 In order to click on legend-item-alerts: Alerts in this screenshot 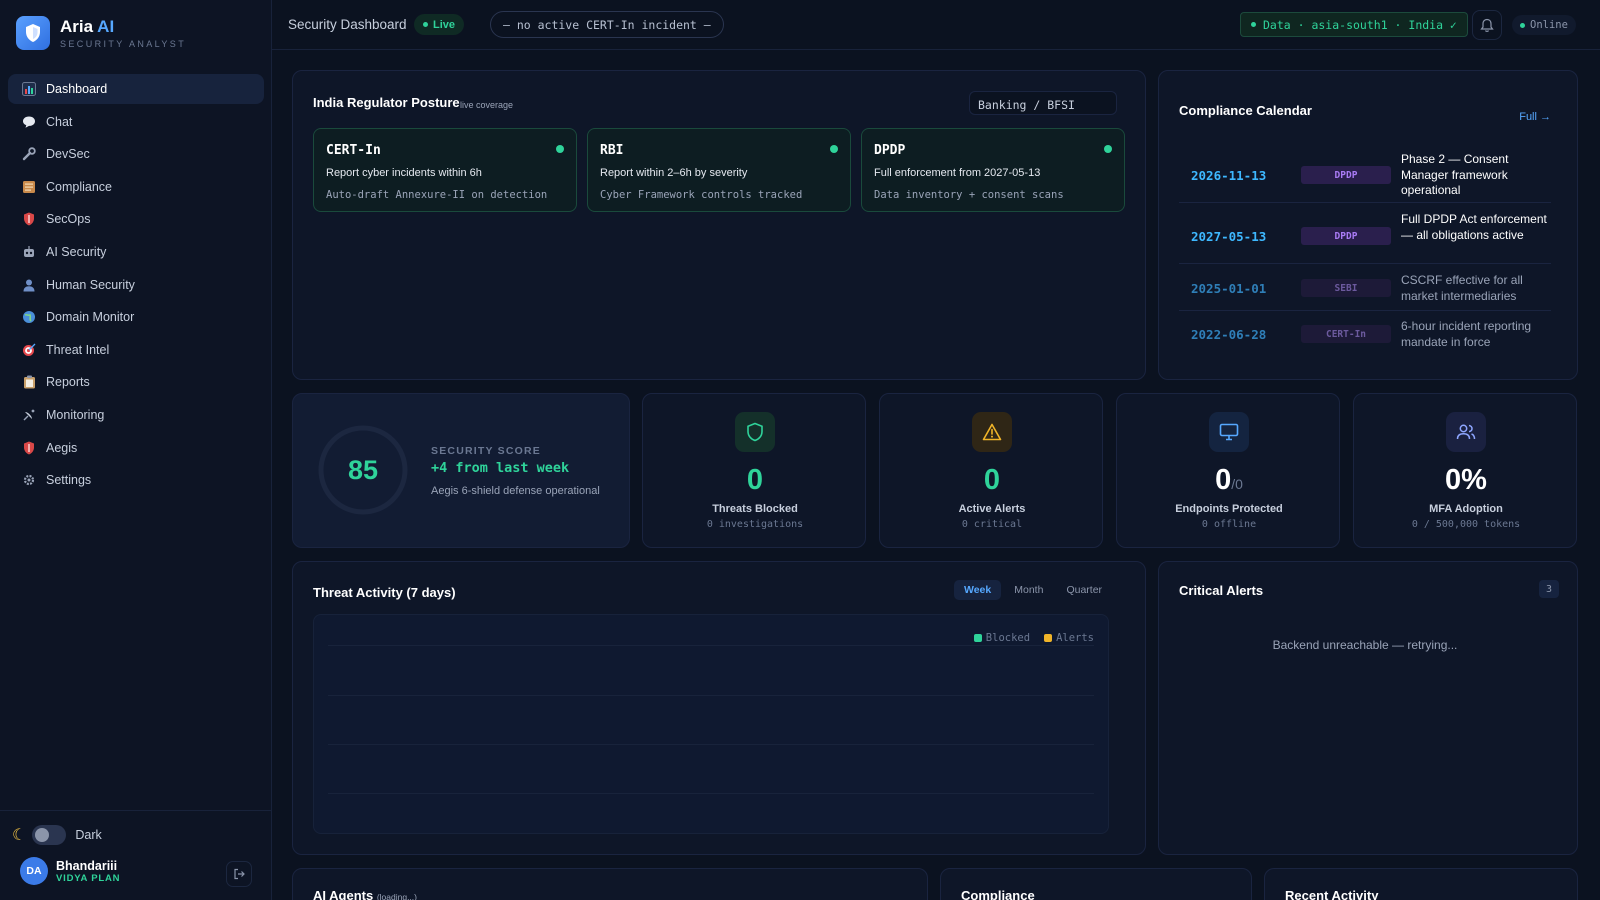, I will do `click(1069, 638)`.